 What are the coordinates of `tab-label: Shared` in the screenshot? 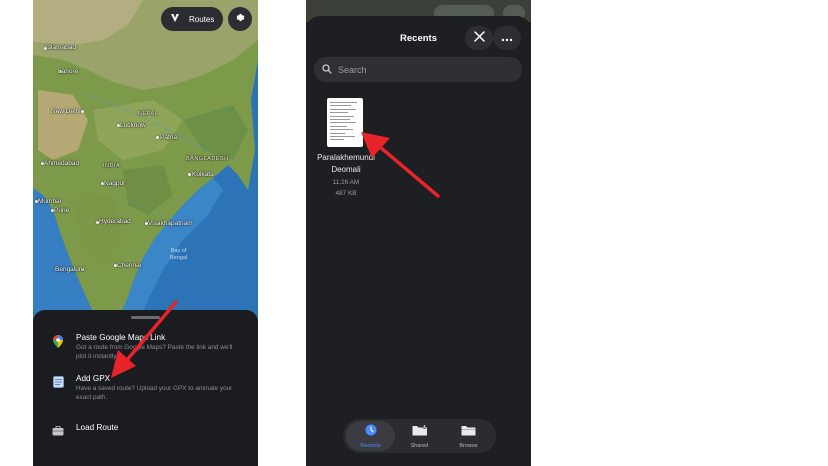 It's located at (419, 446).